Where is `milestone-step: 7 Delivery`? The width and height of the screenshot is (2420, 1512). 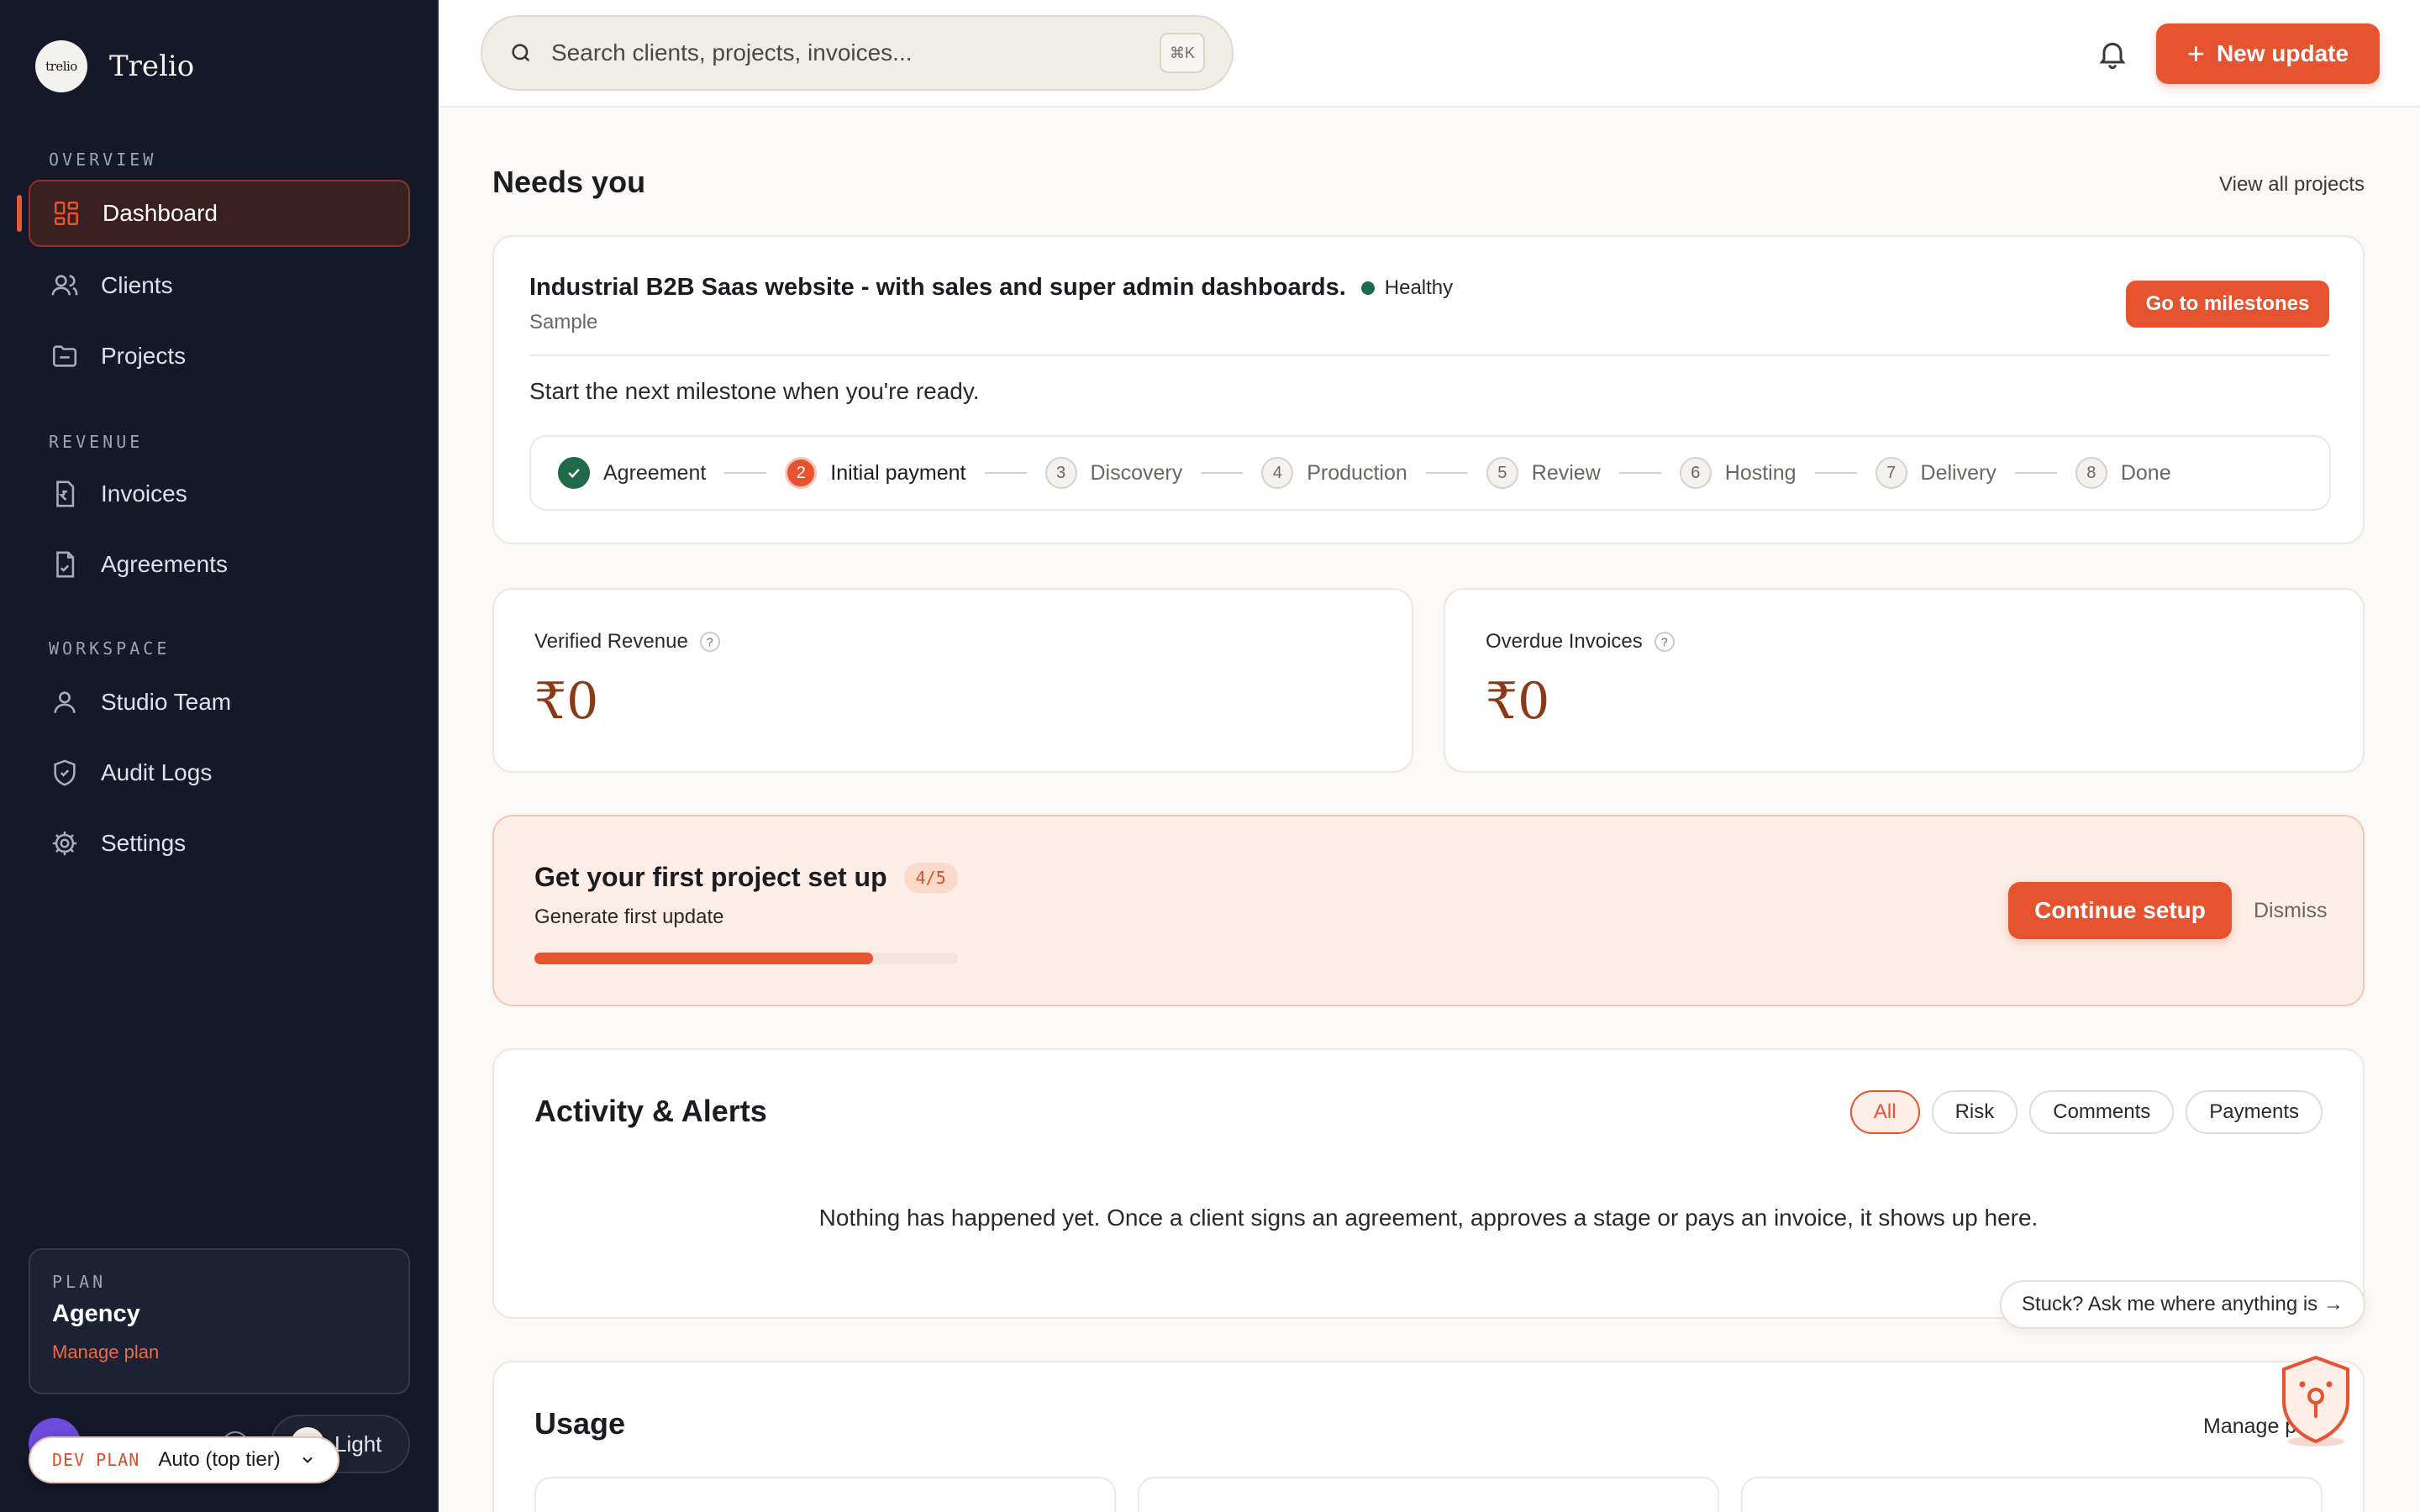
milestone-step: 7 Delivery is located at coordinates (1935, 473).